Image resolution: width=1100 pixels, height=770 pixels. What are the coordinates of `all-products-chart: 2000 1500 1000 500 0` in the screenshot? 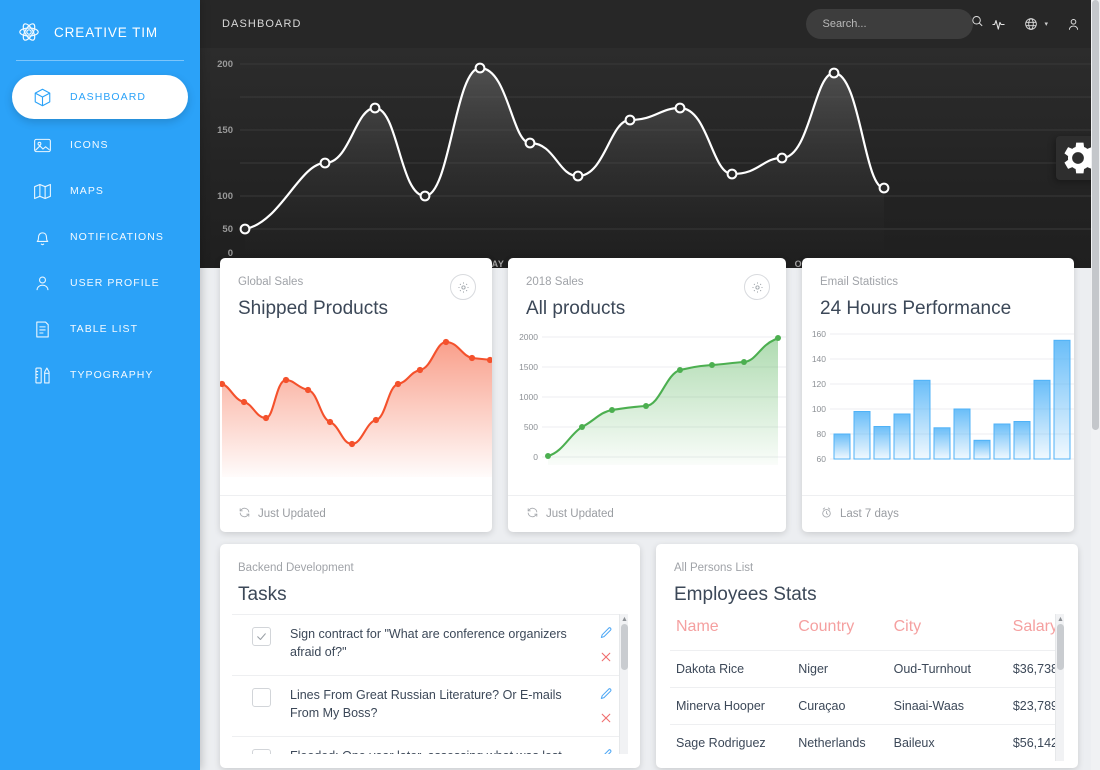 It's located at (652, 398).